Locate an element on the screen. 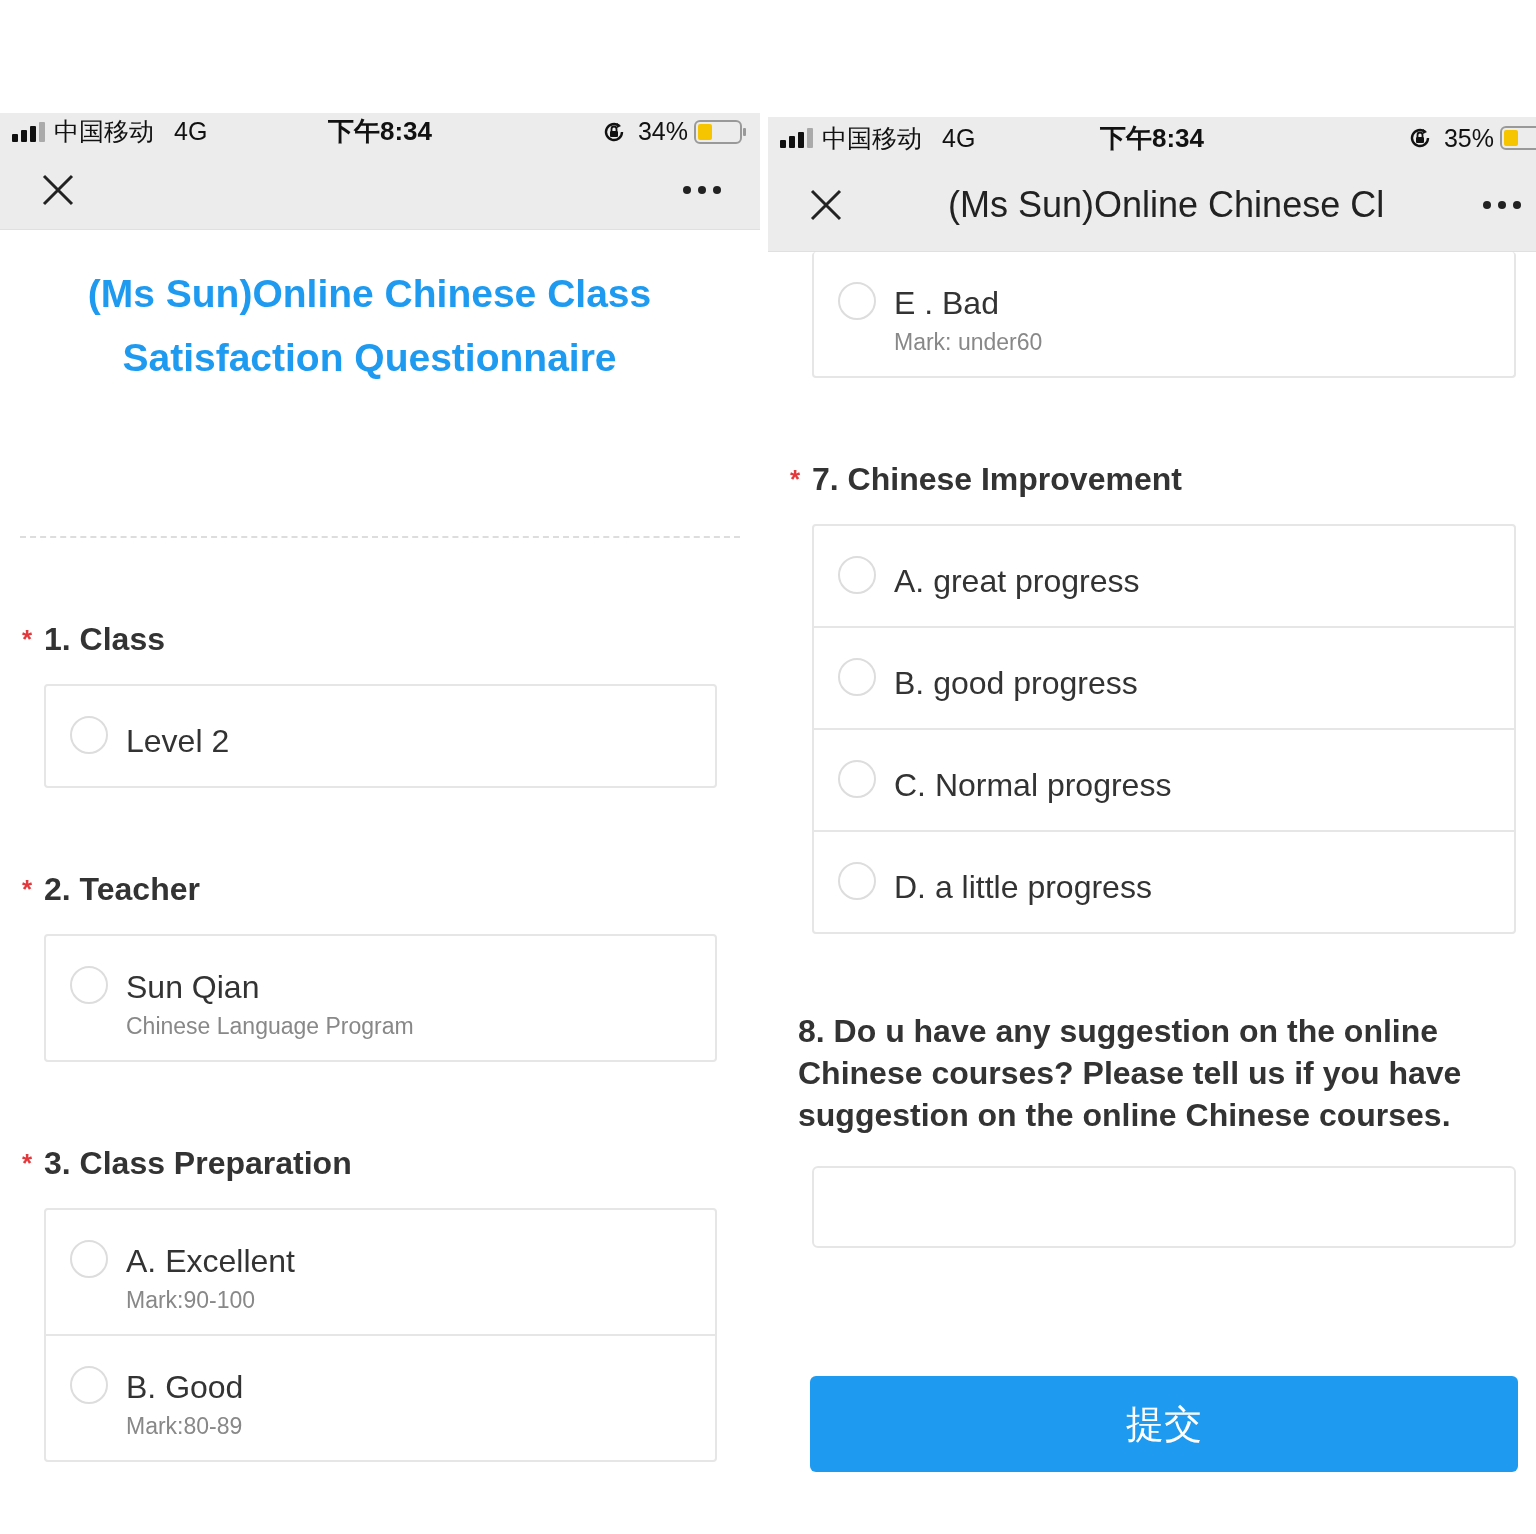 The height and width of the screenshot is (1534, 1536). question-title: 7. Chinese Improvement is located at coordinates (997, 479).